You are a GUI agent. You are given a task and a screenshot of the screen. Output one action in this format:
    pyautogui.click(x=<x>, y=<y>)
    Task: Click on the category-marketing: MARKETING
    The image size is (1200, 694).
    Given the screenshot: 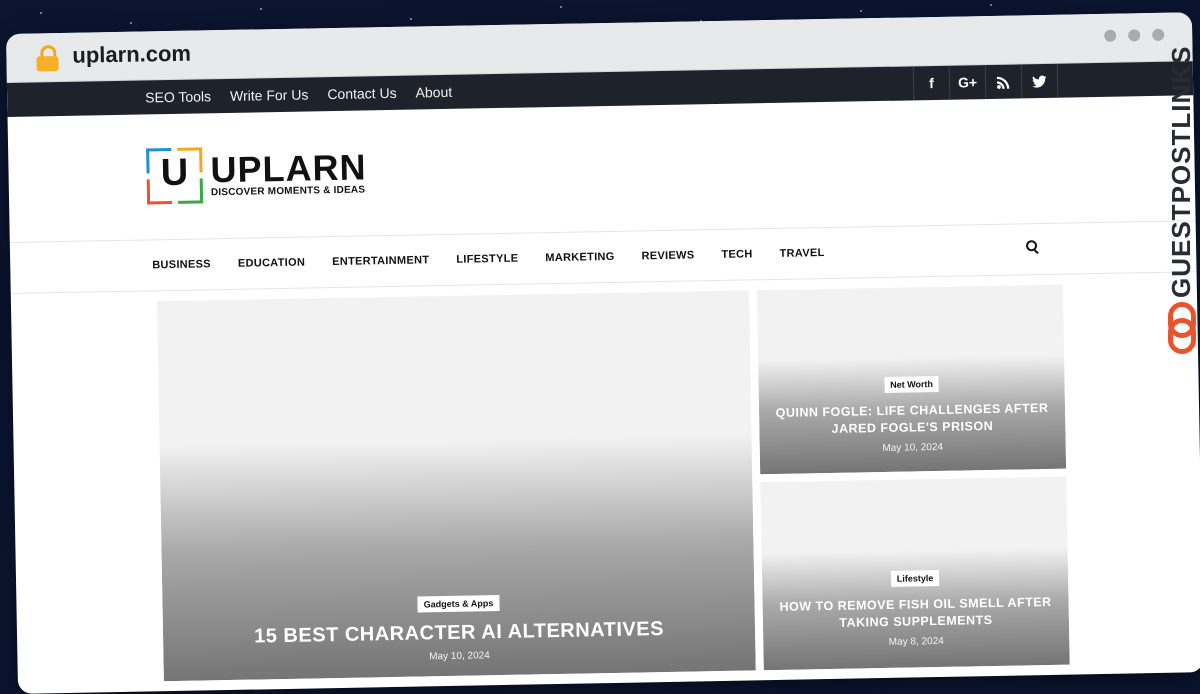 What is the action you would take?
    pyautogui.click(x=580, y=257)
    